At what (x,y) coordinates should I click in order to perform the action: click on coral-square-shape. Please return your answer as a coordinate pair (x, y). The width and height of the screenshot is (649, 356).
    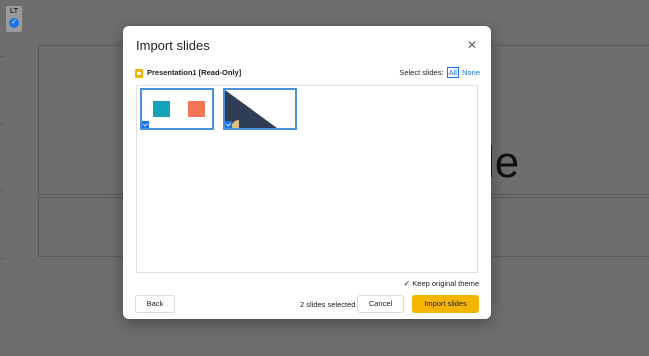
    Looking at the image, I should click on (196, 109).